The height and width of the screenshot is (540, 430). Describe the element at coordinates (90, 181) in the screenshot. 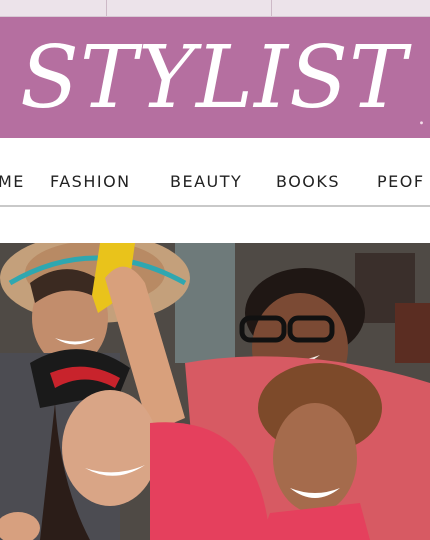

I see `nav-item-fashion: FASHION` at that location.